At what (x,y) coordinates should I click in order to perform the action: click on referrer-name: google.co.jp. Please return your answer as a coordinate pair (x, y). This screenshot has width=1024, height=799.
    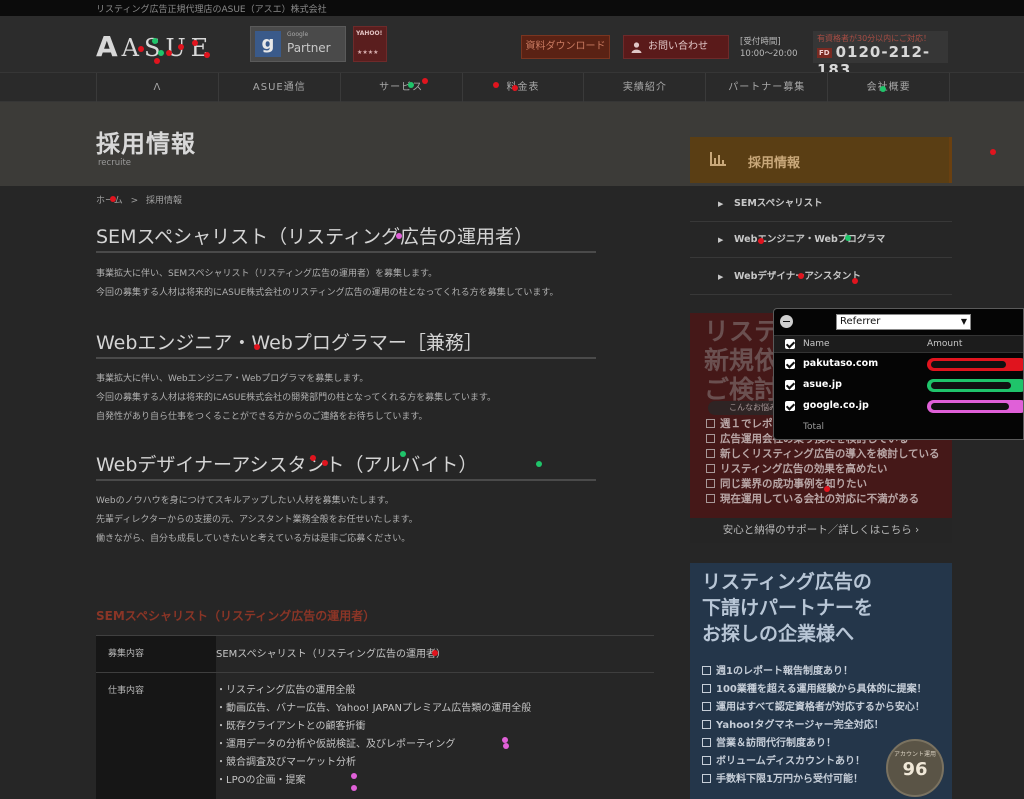
    Looking at the image, I should click on (836, 405).